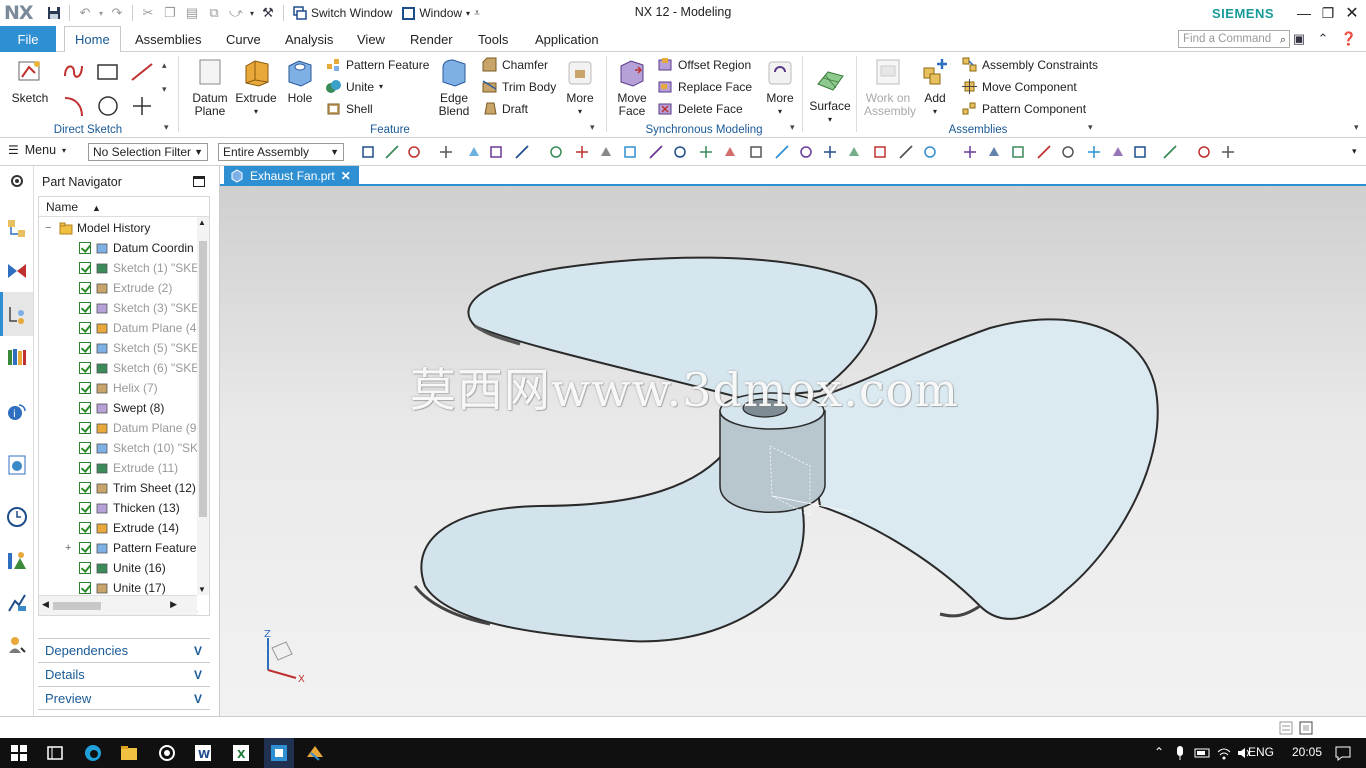  What do you see at coordinates (706, 152) in the screenshot?
I see `intersection-point-icon` at bounding box center [706, 152].